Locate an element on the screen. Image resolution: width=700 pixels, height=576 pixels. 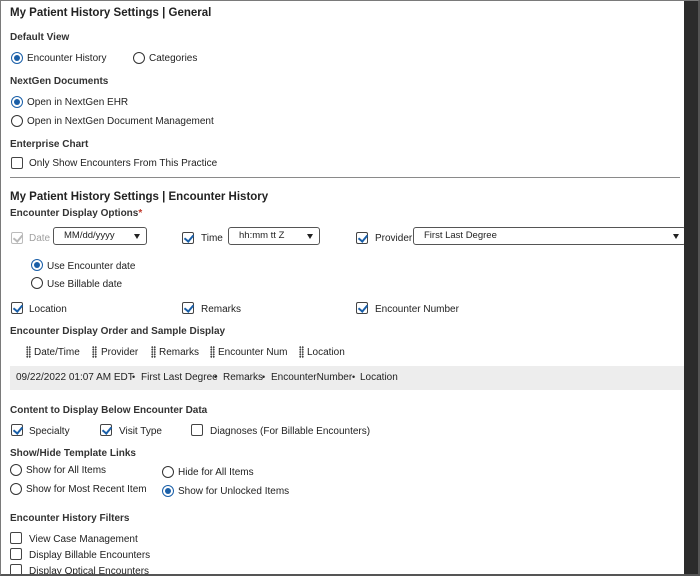
template-links-heading: Show/Hide Template Links is located at coordinates (73, 453).